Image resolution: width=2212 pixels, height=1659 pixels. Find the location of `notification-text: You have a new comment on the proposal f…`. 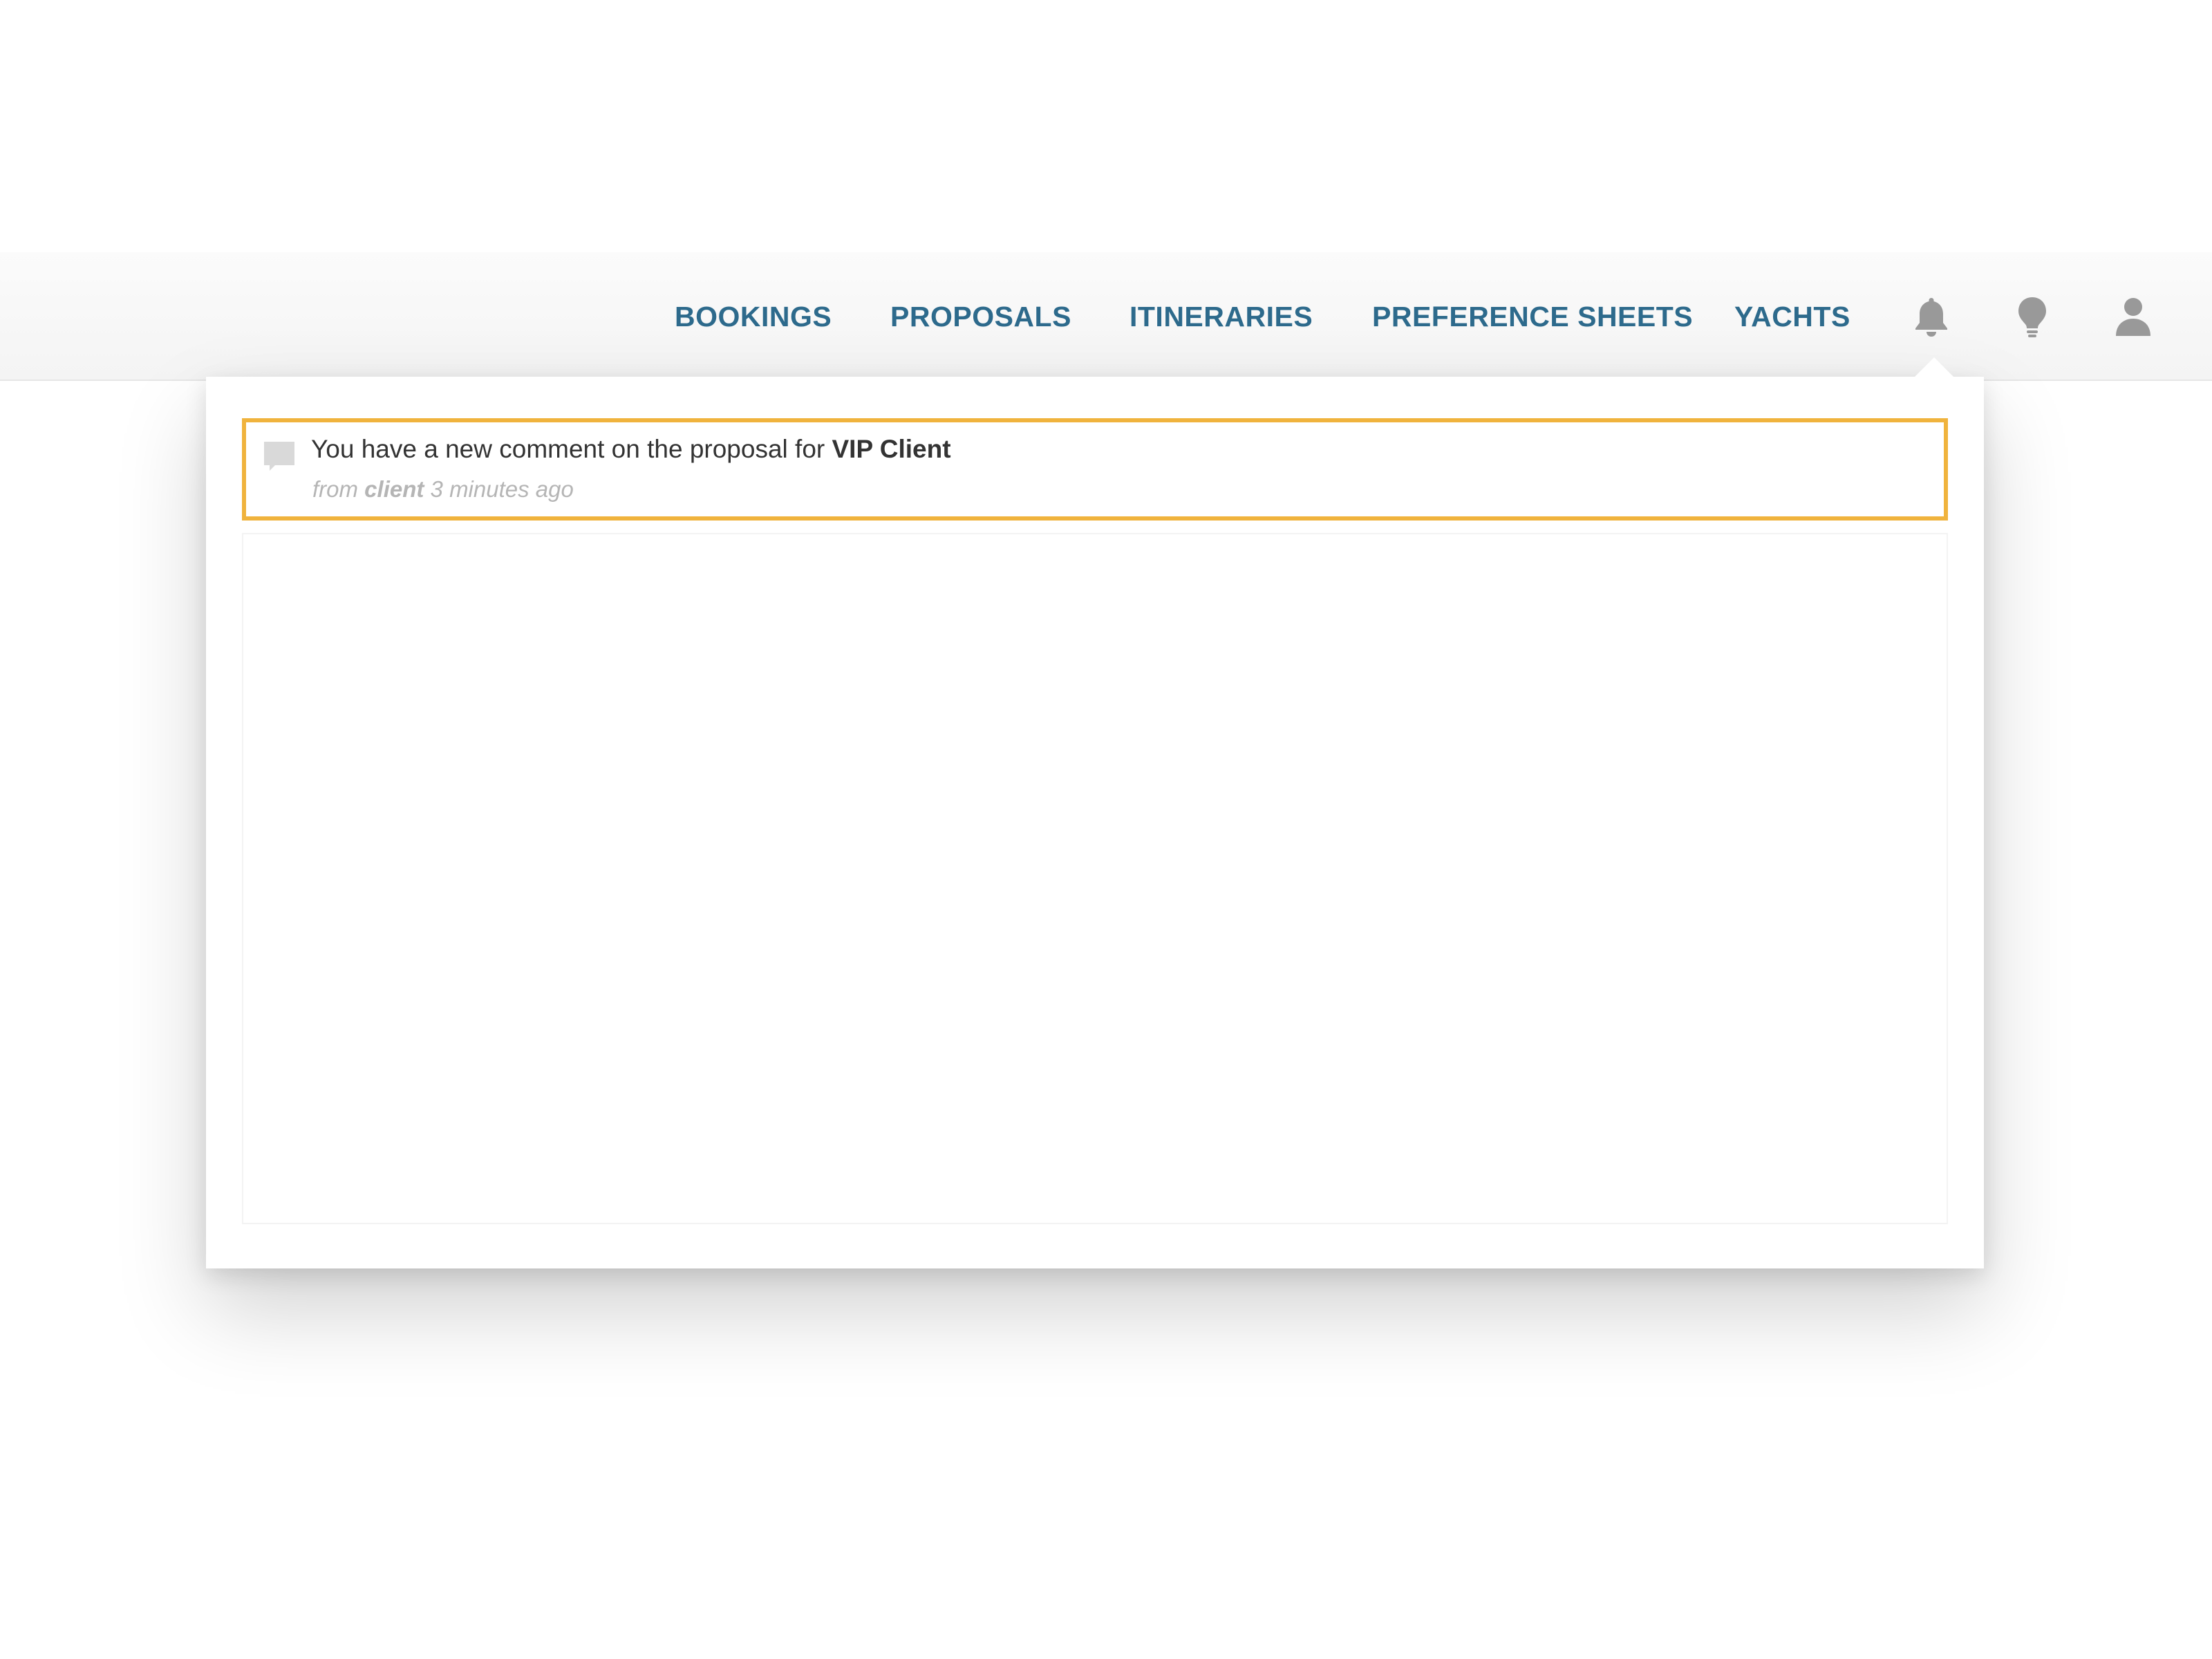

notification-text: You have a new comment on the proposal f… is located at coordinates (568, 449).